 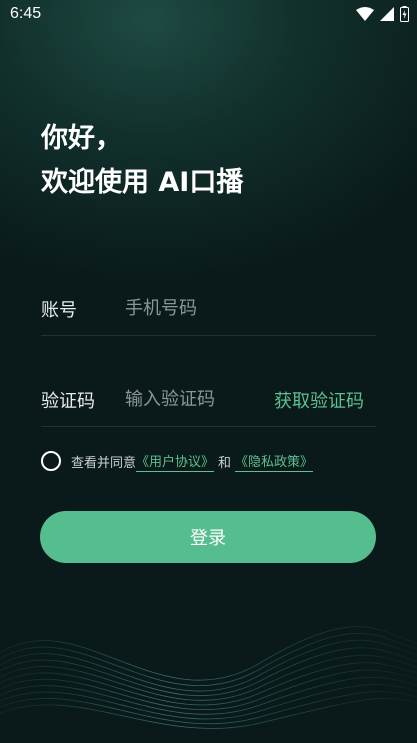 I want to click on login-button: 登录, so click(x=208, y=537).